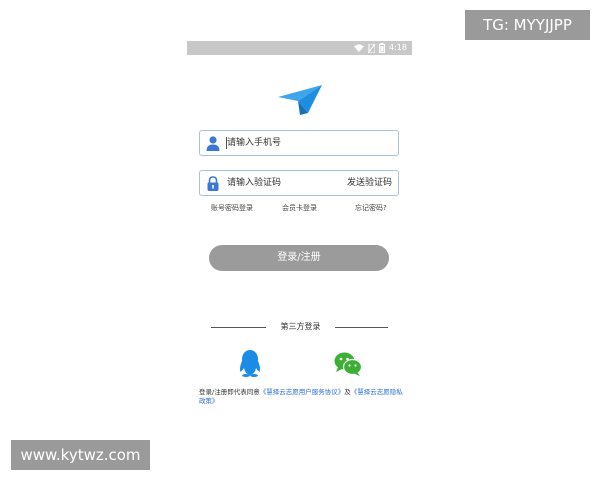 Image resolution: width=600 pixels, height=480 pixels. I want to click on paper-plane-icon, so click(300, 100).